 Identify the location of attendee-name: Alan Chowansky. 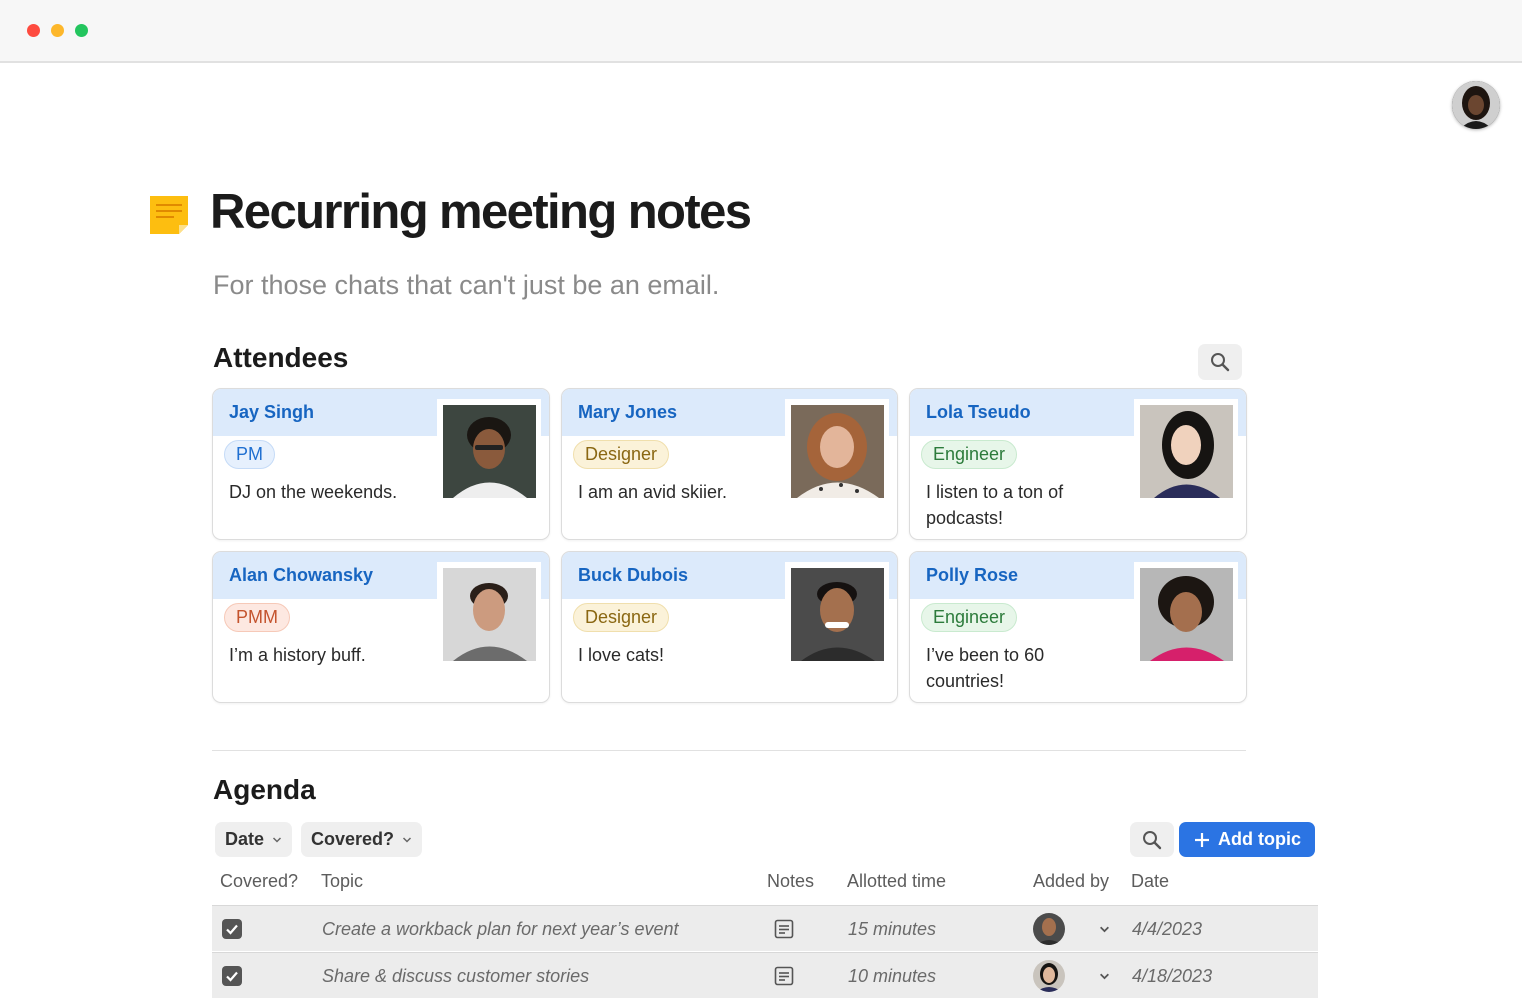
(301, 575).